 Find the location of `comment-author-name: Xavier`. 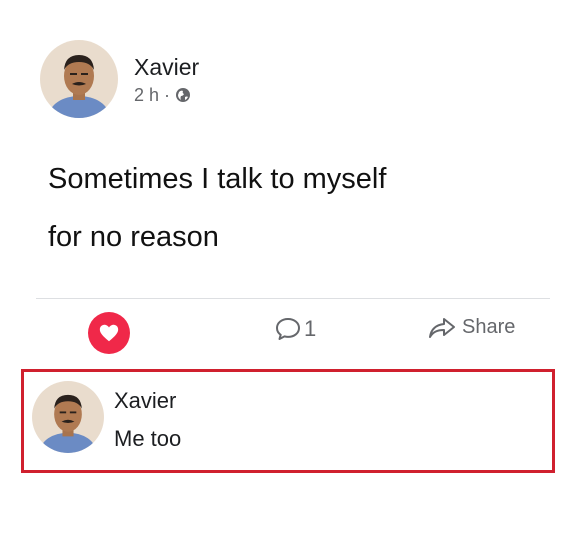

comment-author-name: Xavier is located at coordinates (145, 401).